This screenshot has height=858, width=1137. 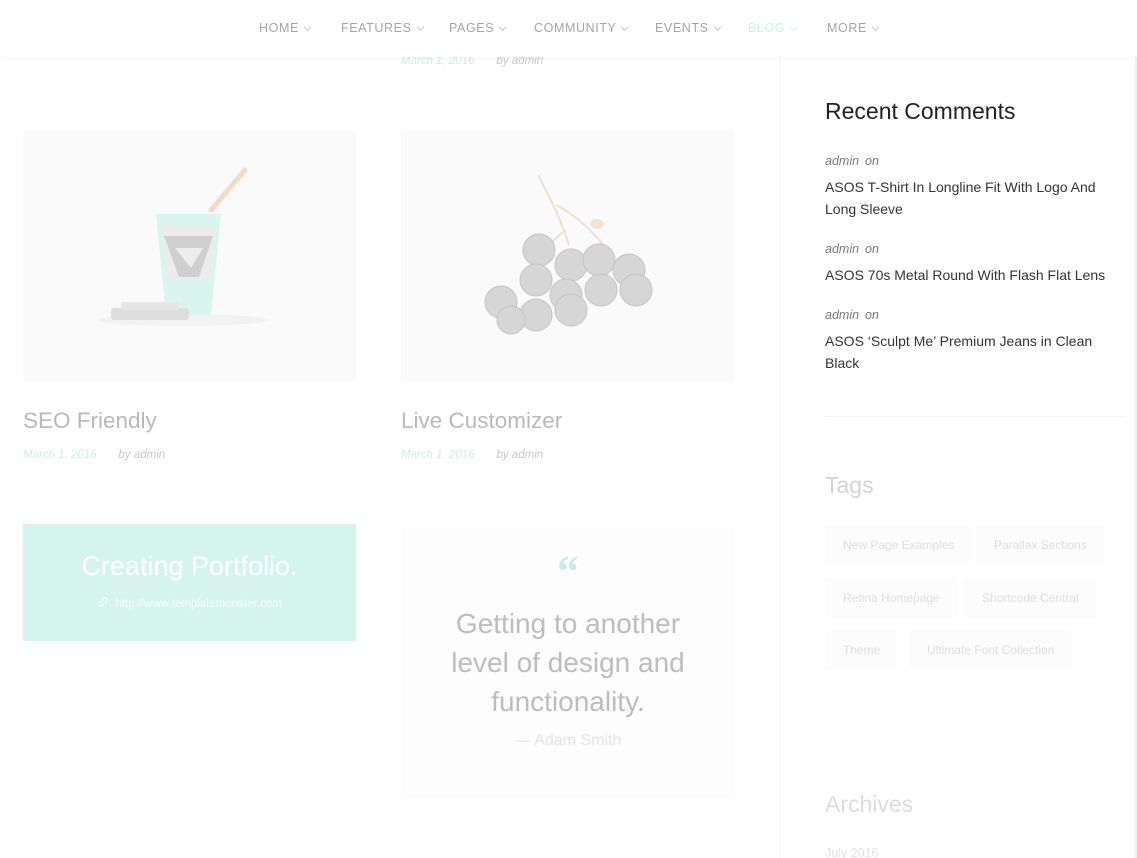 I want to click on portfolio-link-text: http://www.templatemonster.com, so click(x=198, y=603).